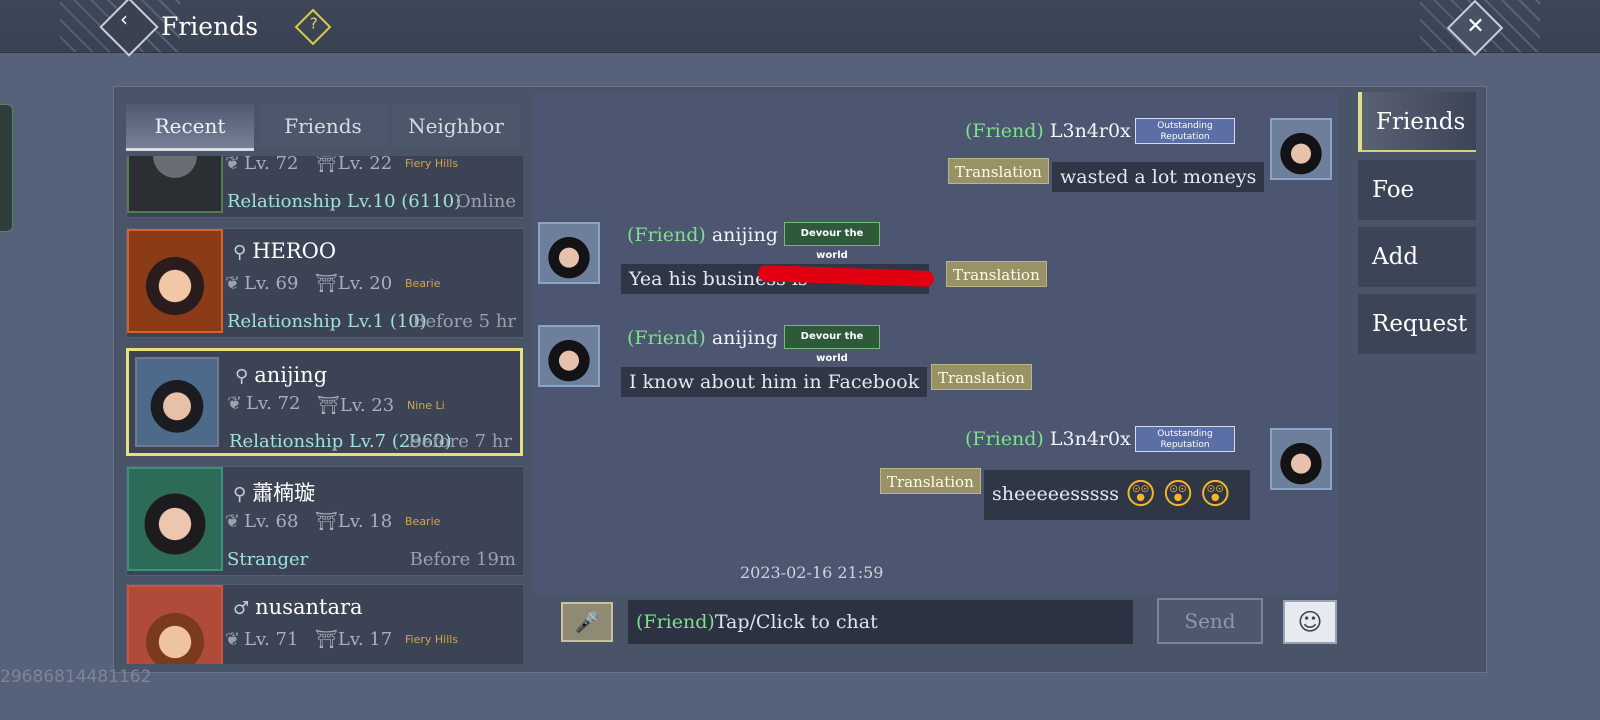  I want to click on male-icon: ♂, so click(241, 608).